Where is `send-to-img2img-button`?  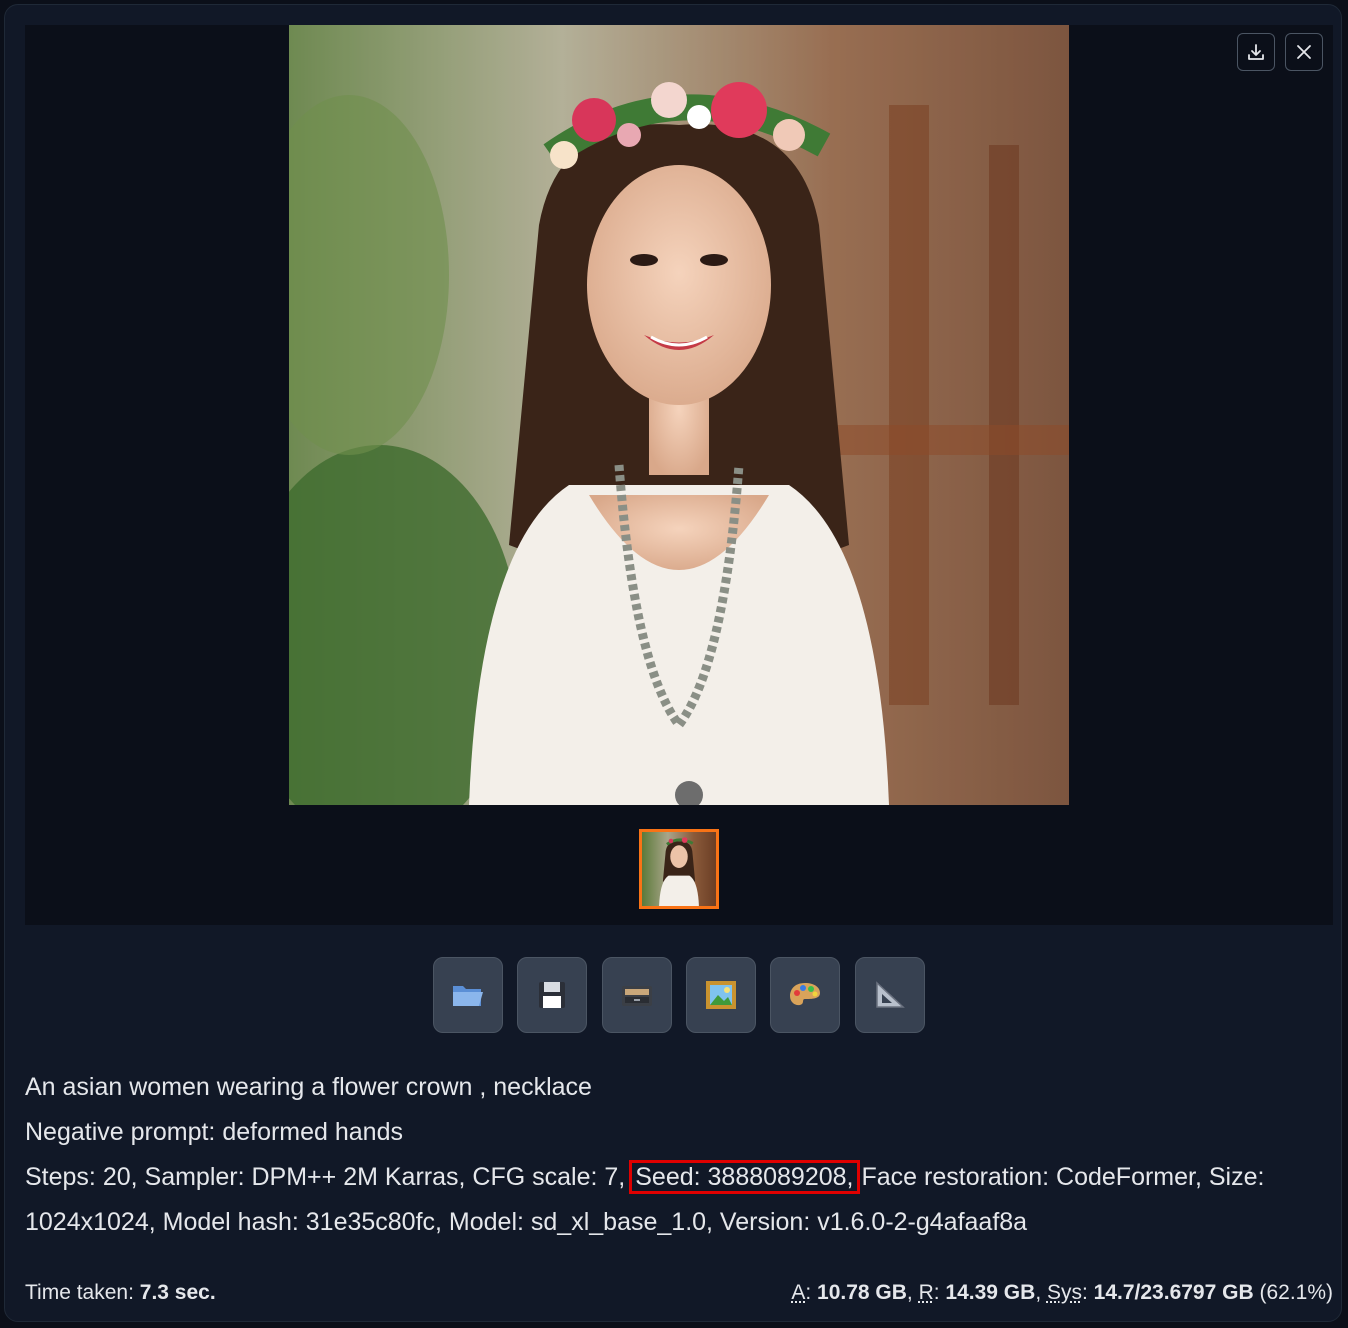
send-to-img2img-button is located at coordinates (721, 995).